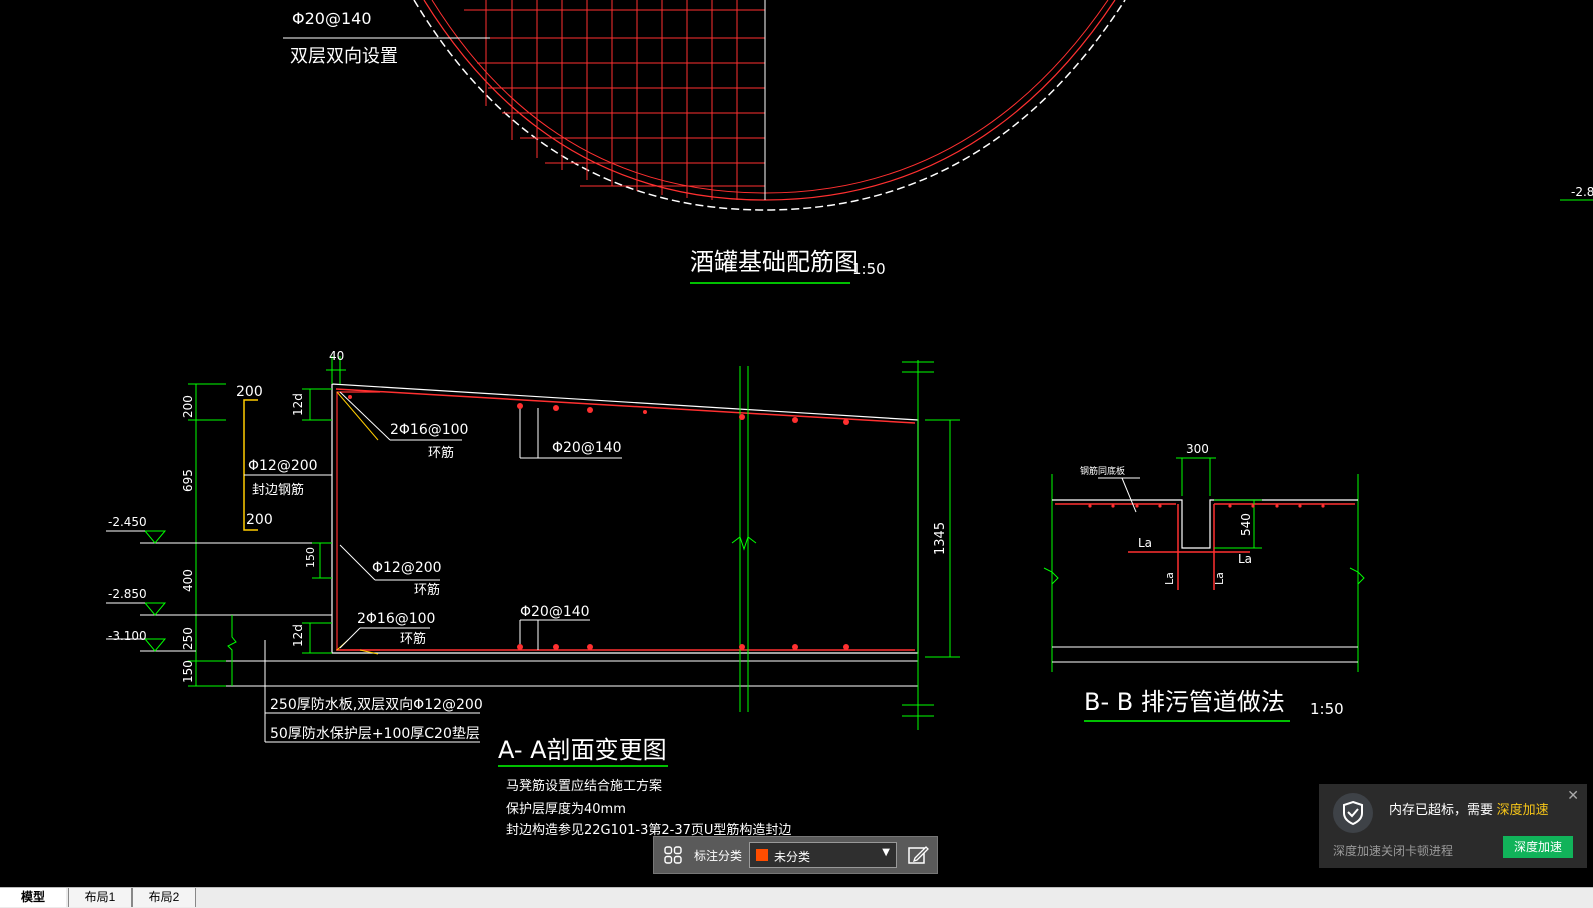 Image resolution: width=1593 pixels, height=908 pixels. I want to click on dim-200-bottom: 200, so click(259, 520).